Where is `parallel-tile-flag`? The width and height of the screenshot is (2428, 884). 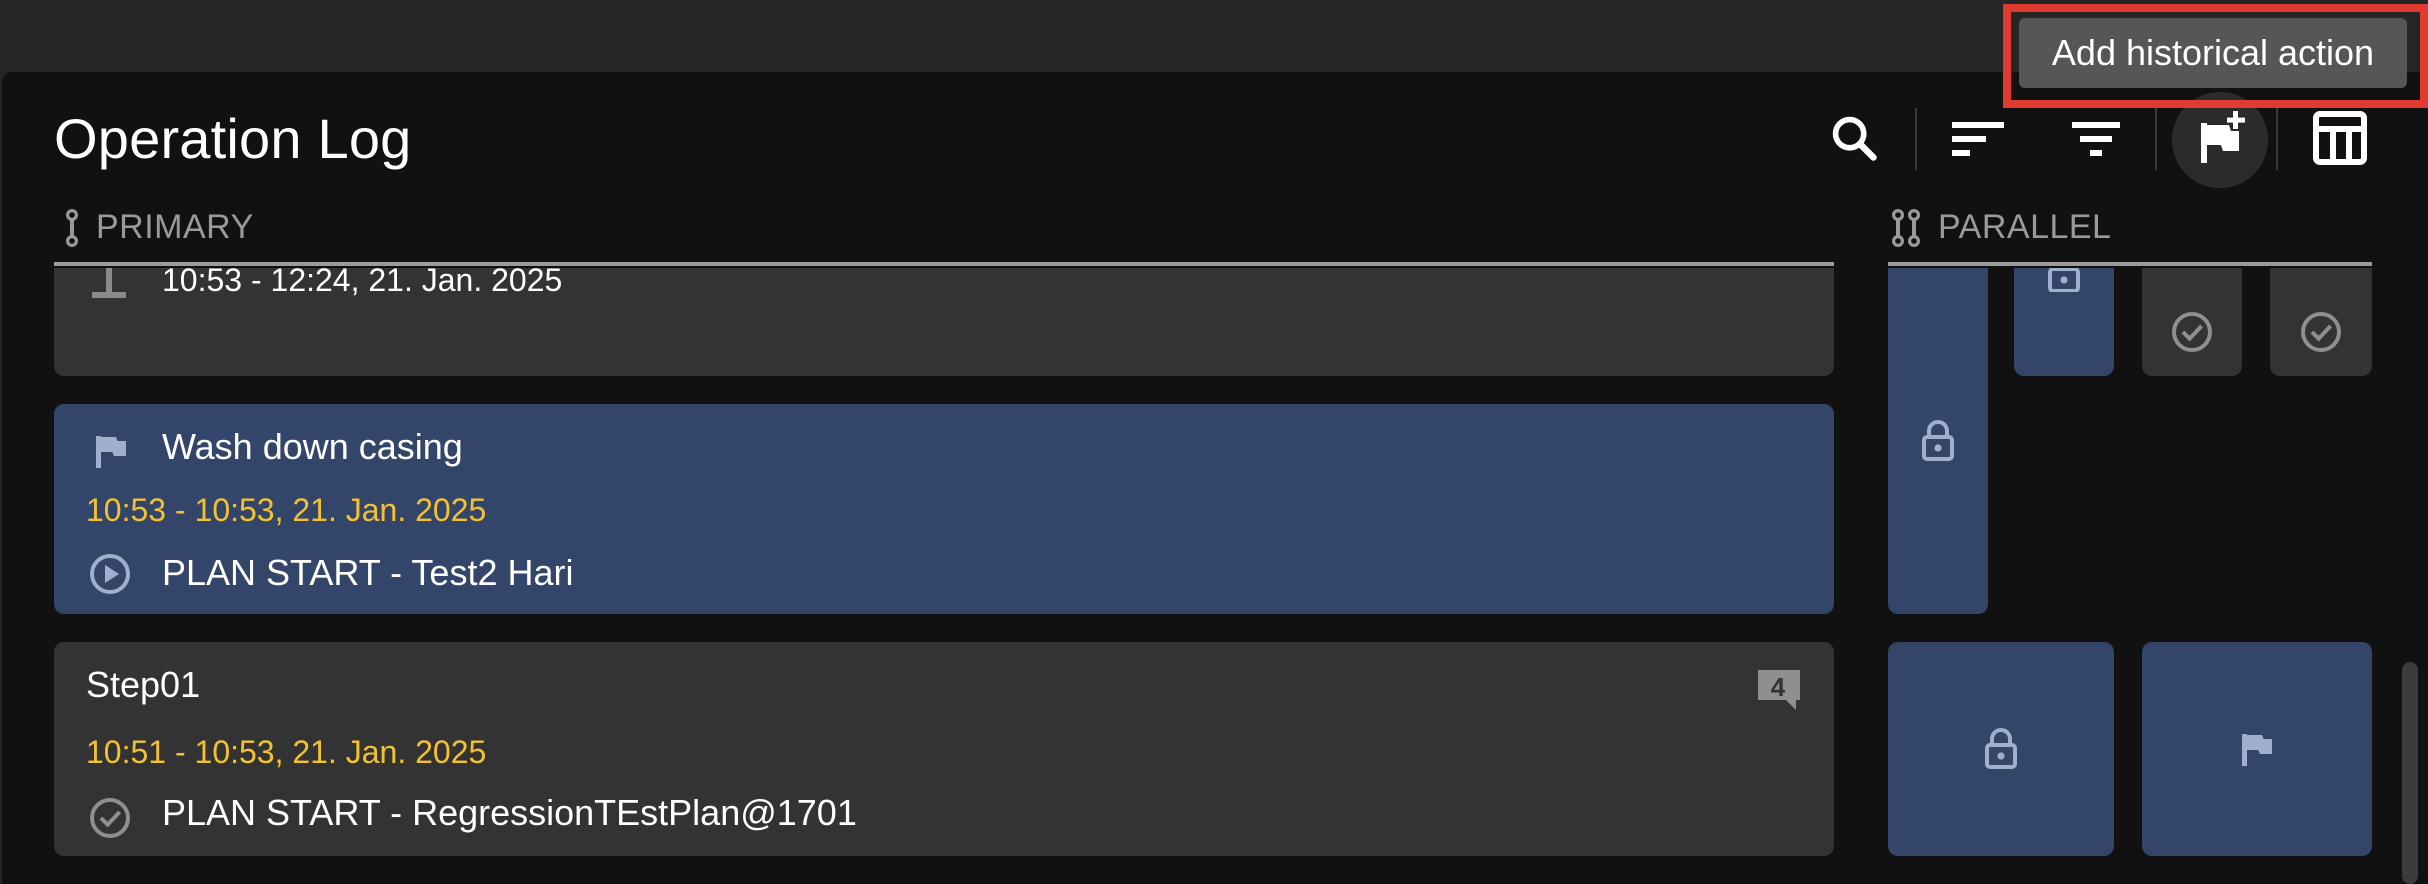 parallel-tile-flag is located at coordinates (2257, 749).